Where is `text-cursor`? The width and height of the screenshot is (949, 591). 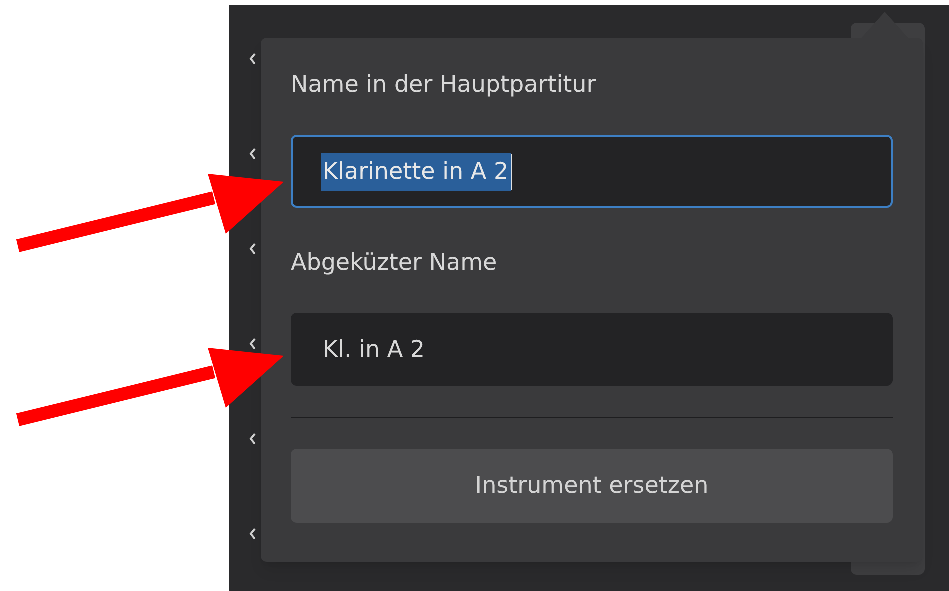 text-cursor is located at coordinates (511, 172).